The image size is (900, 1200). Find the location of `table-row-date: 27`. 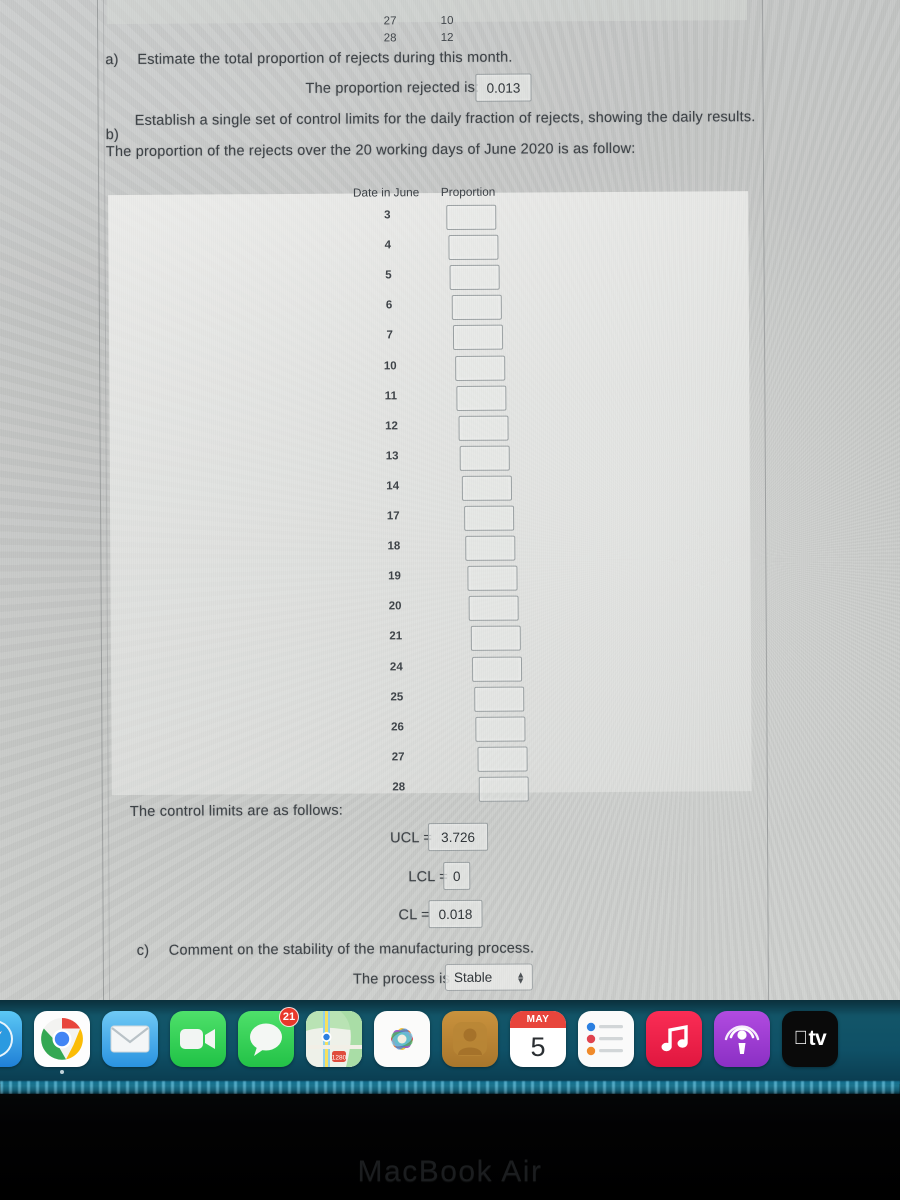

table-row-date: 27 is located at coordinates (398, 757).